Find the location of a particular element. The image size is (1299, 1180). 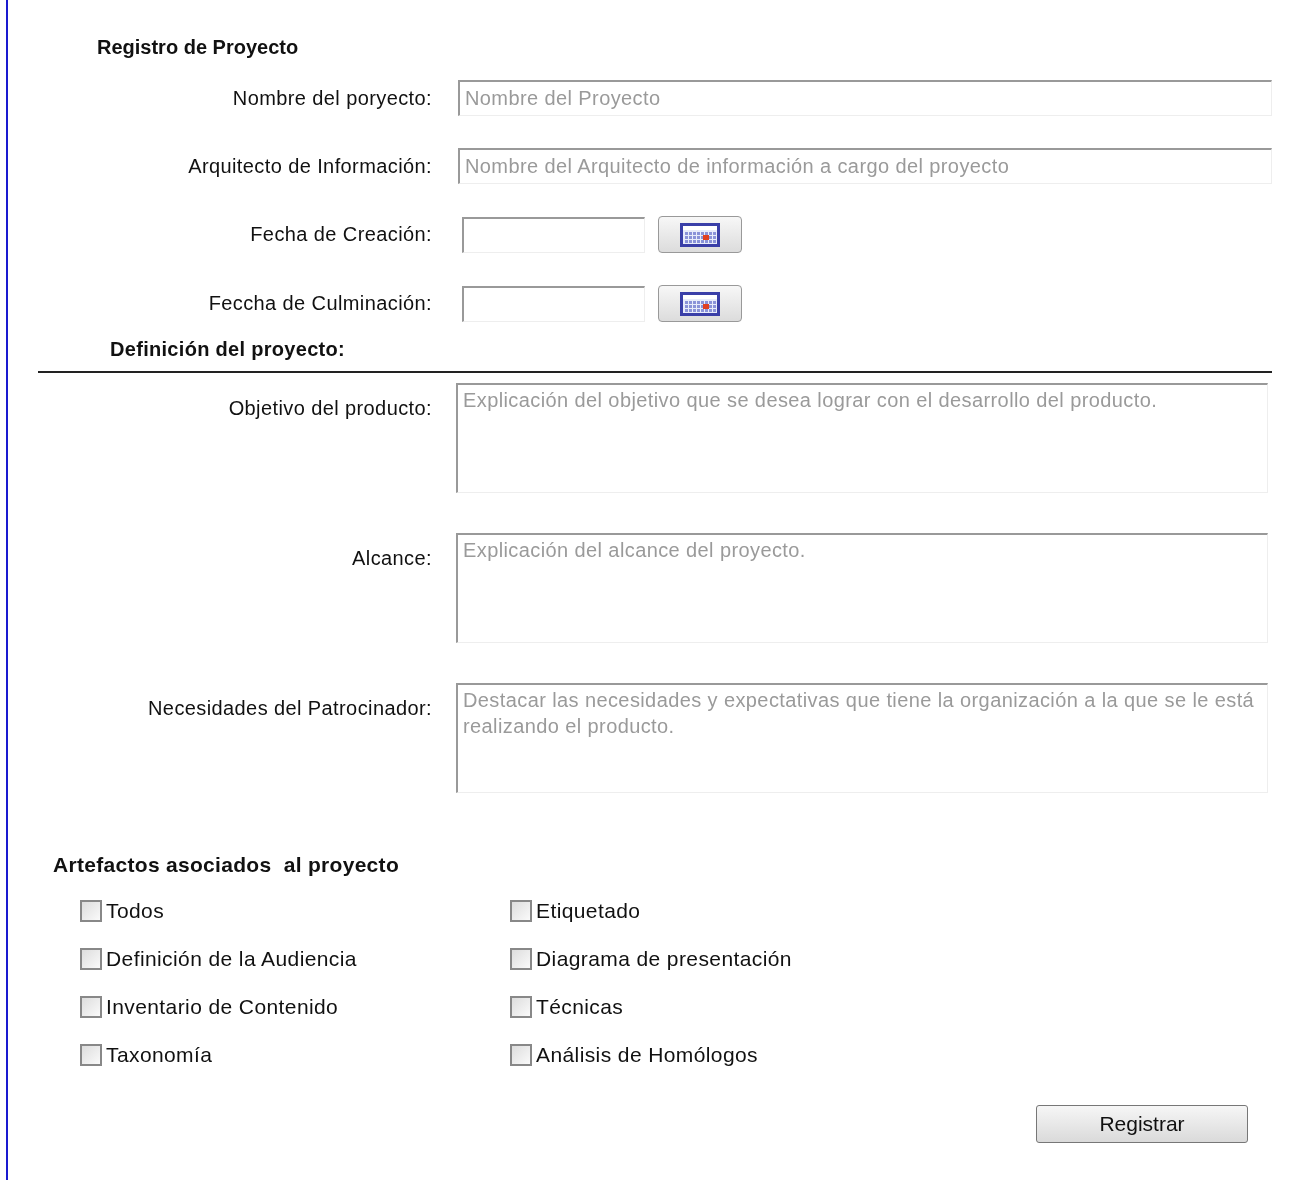

checkbox-label: Diagrama de presentación is located at coordinates (664, 959).